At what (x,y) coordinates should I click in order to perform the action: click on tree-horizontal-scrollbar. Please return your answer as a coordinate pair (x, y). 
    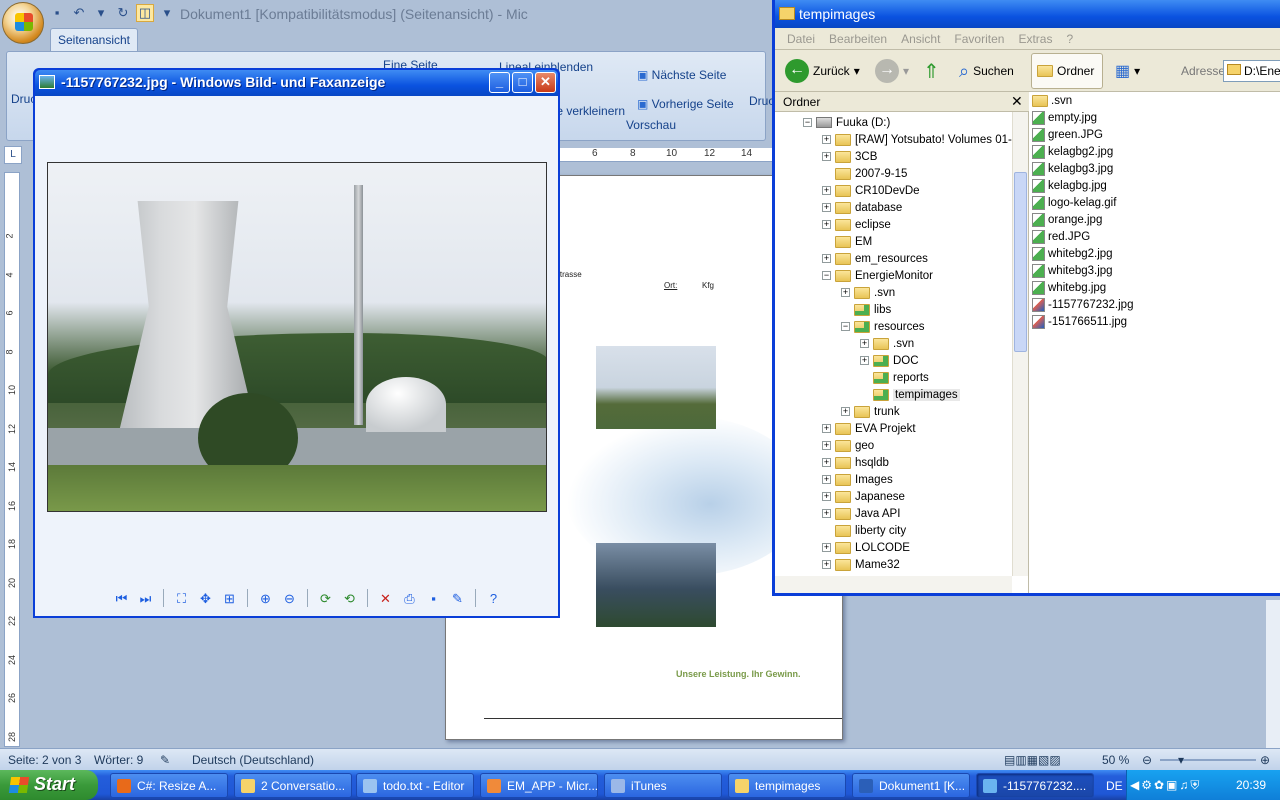
    Looking at the image, I should click on (893, 584).